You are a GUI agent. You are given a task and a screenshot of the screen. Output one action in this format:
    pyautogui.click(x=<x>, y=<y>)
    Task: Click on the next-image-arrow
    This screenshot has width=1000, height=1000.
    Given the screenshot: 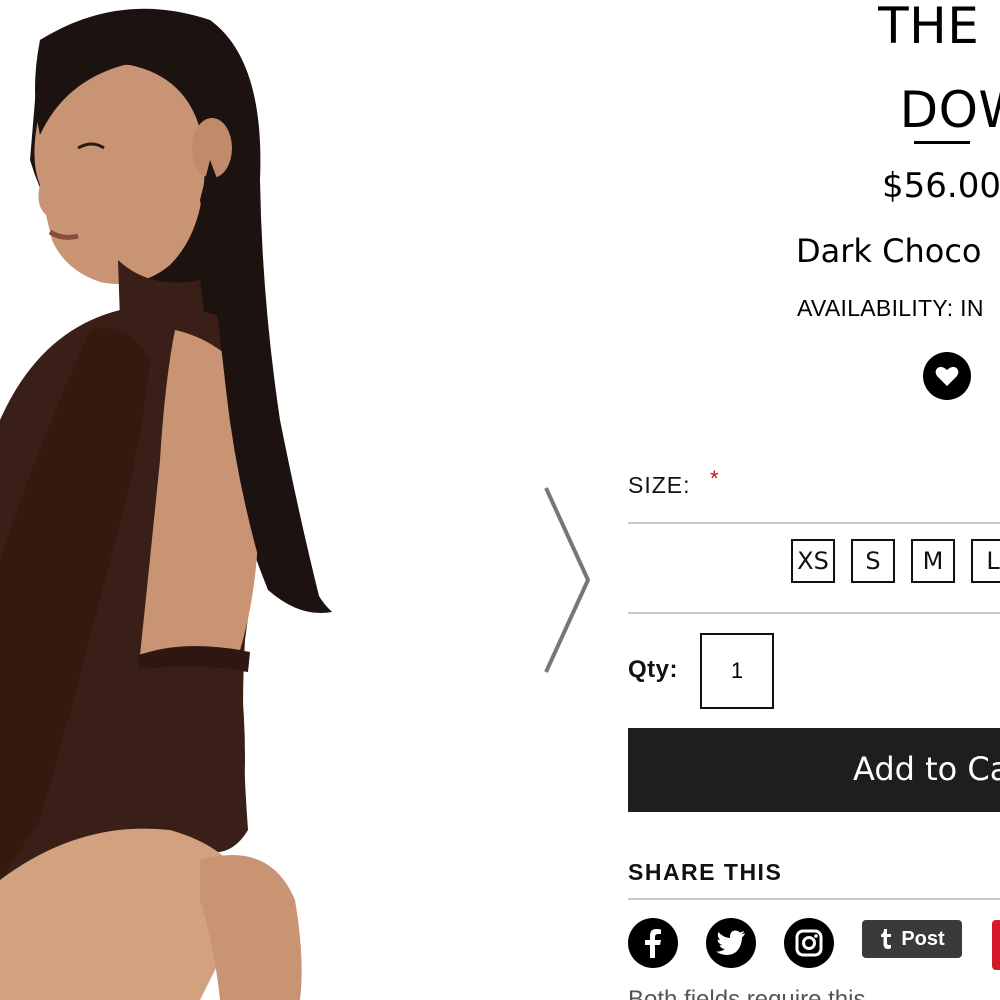 What is the action you would take?
    pyautogui.click(x=568, y=580)
    